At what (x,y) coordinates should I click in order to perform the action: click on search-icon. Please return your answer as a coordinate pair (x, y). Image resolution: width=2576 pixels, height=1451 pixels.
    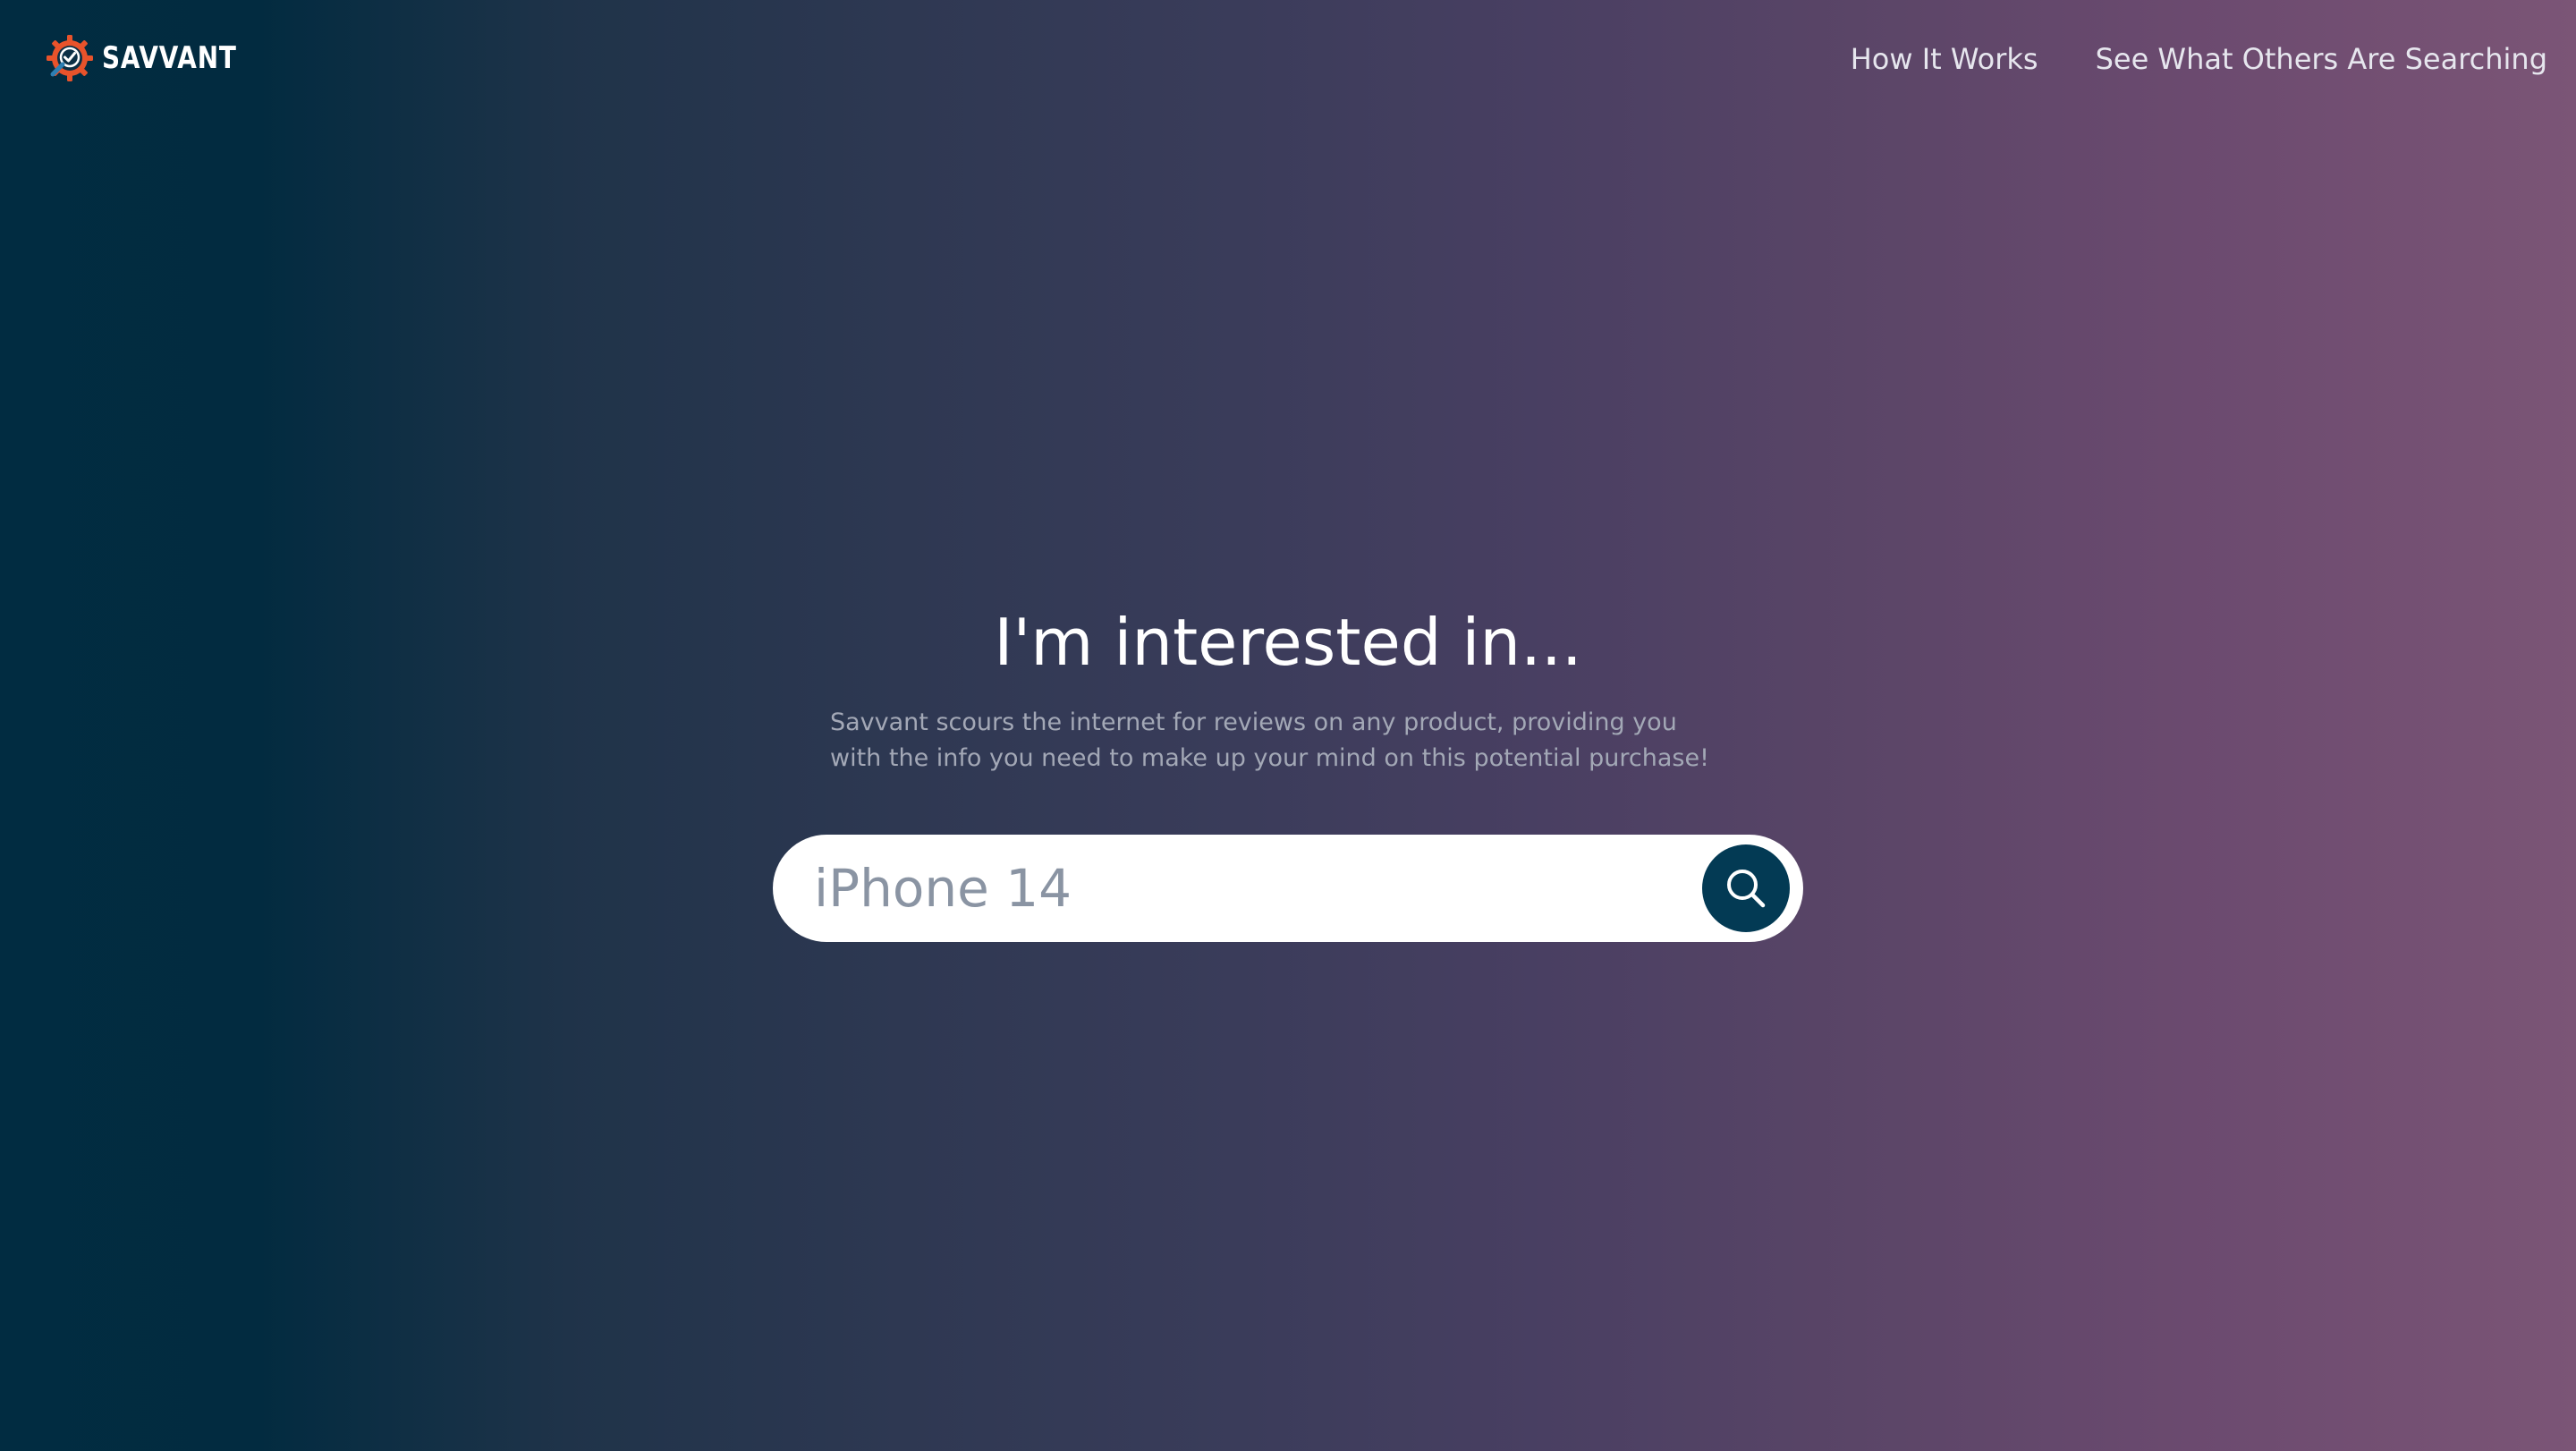
    Looking at the image, I should click on (1746, 889).